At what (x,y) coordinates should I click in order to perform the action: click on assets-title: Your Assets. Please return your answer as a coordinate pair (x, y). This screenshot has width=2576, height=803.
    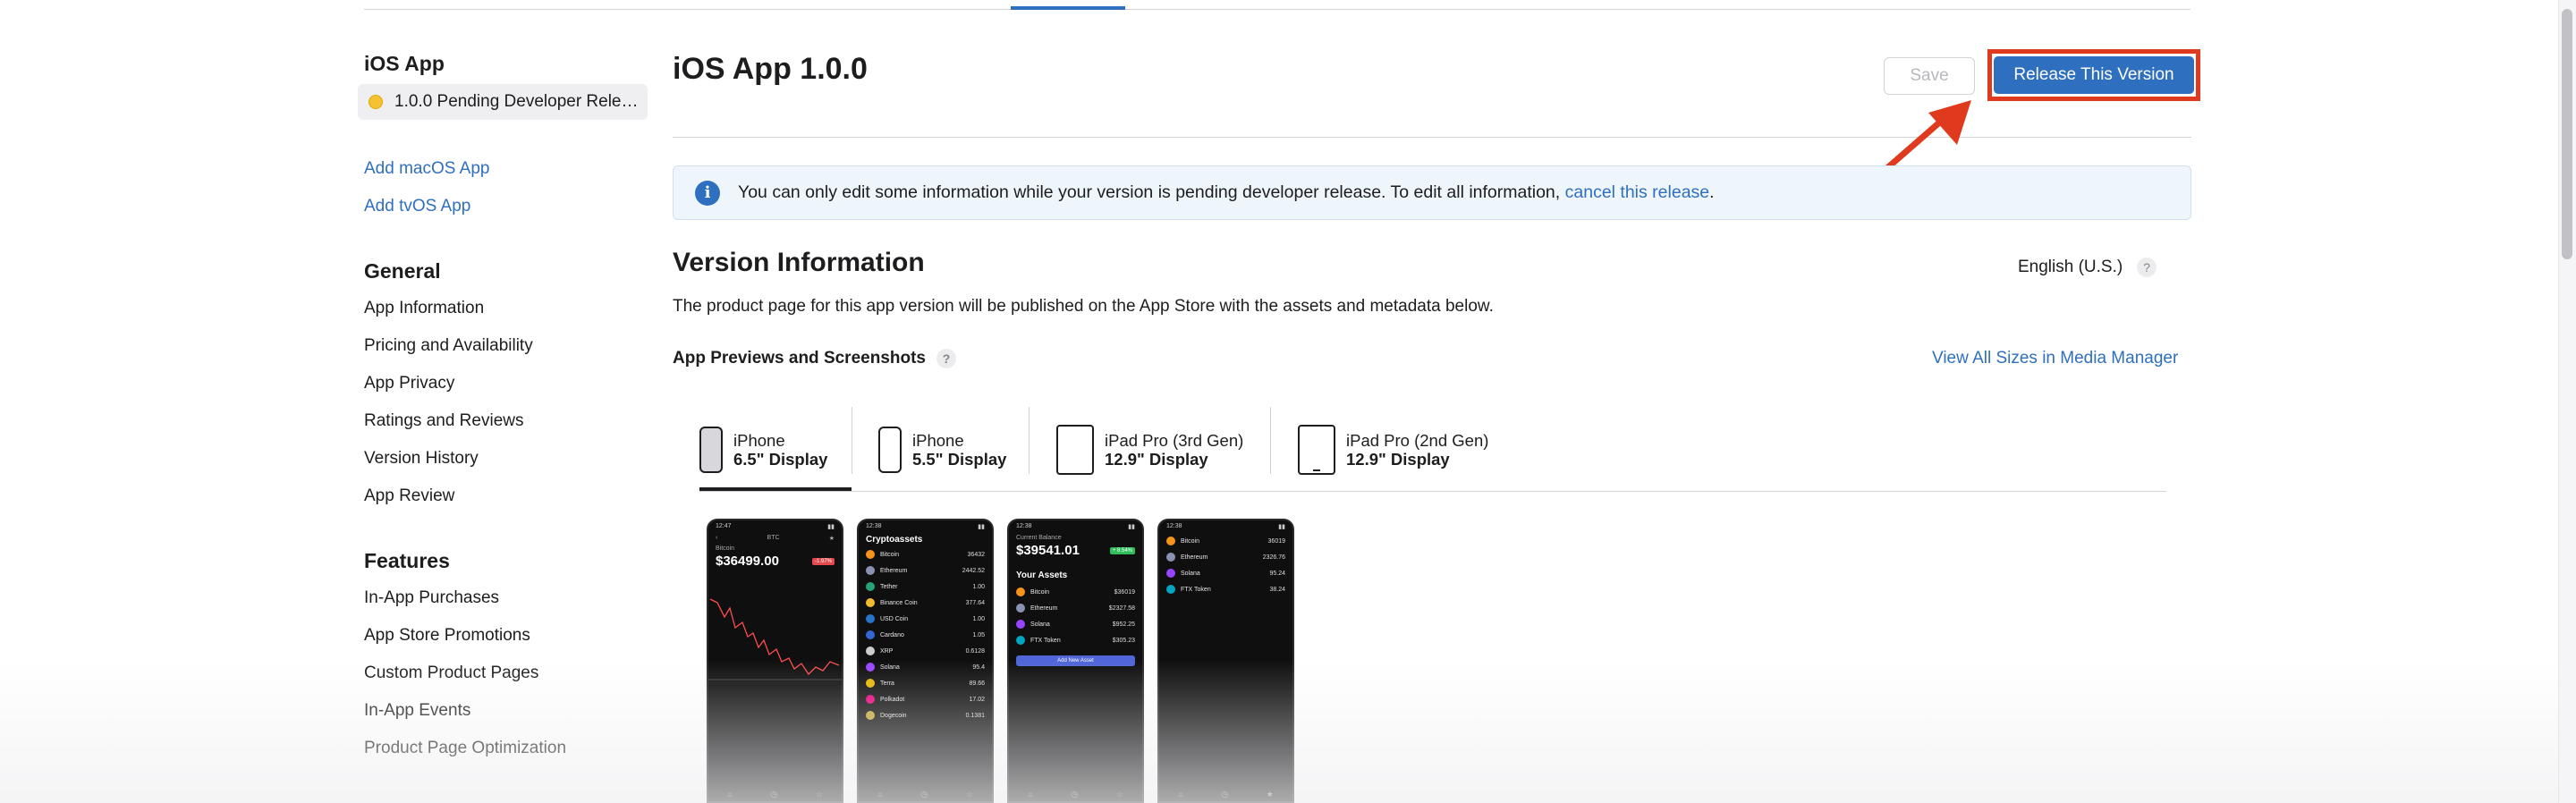
    Looking at the image, I should click on (1042, 575).